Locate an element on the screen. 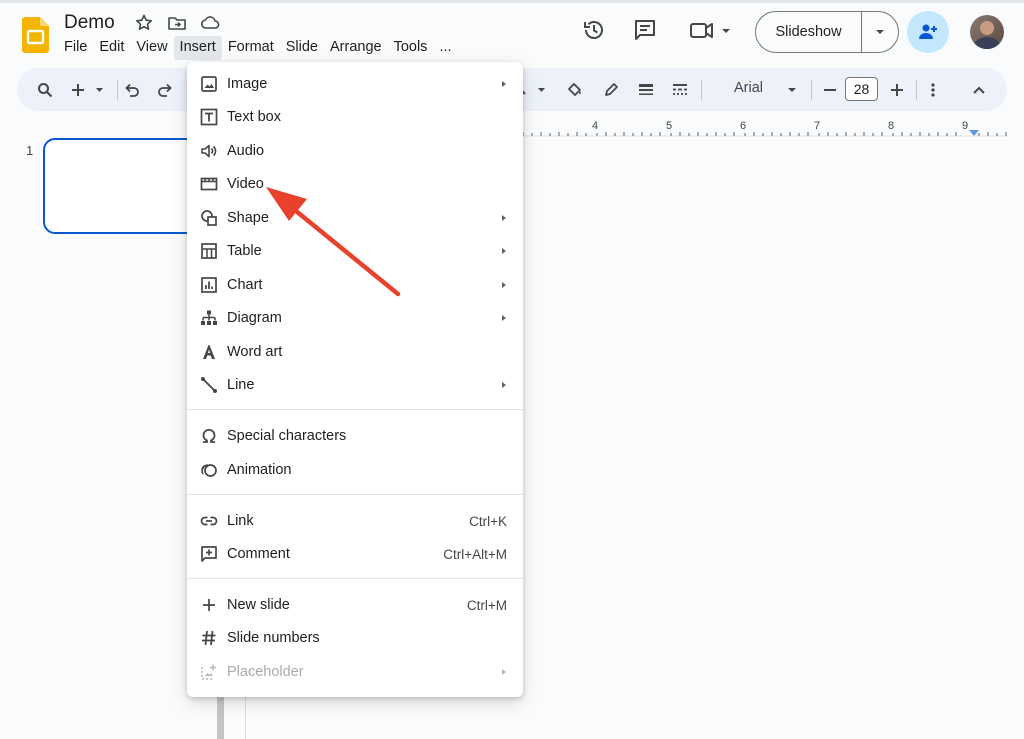 The width and height of the screenshot is (1024, 739). menu-file: File is located at coordinates (75, 48).